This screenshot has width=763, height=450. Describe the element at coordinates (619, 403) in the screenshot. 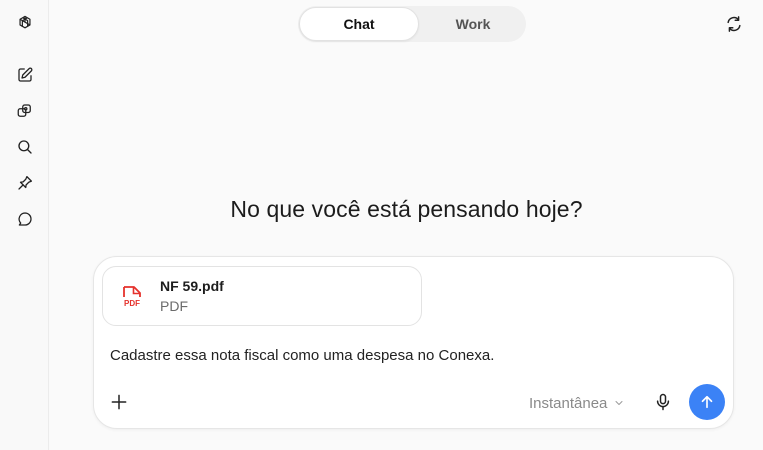

I see `chevron-down-icon` at that location.